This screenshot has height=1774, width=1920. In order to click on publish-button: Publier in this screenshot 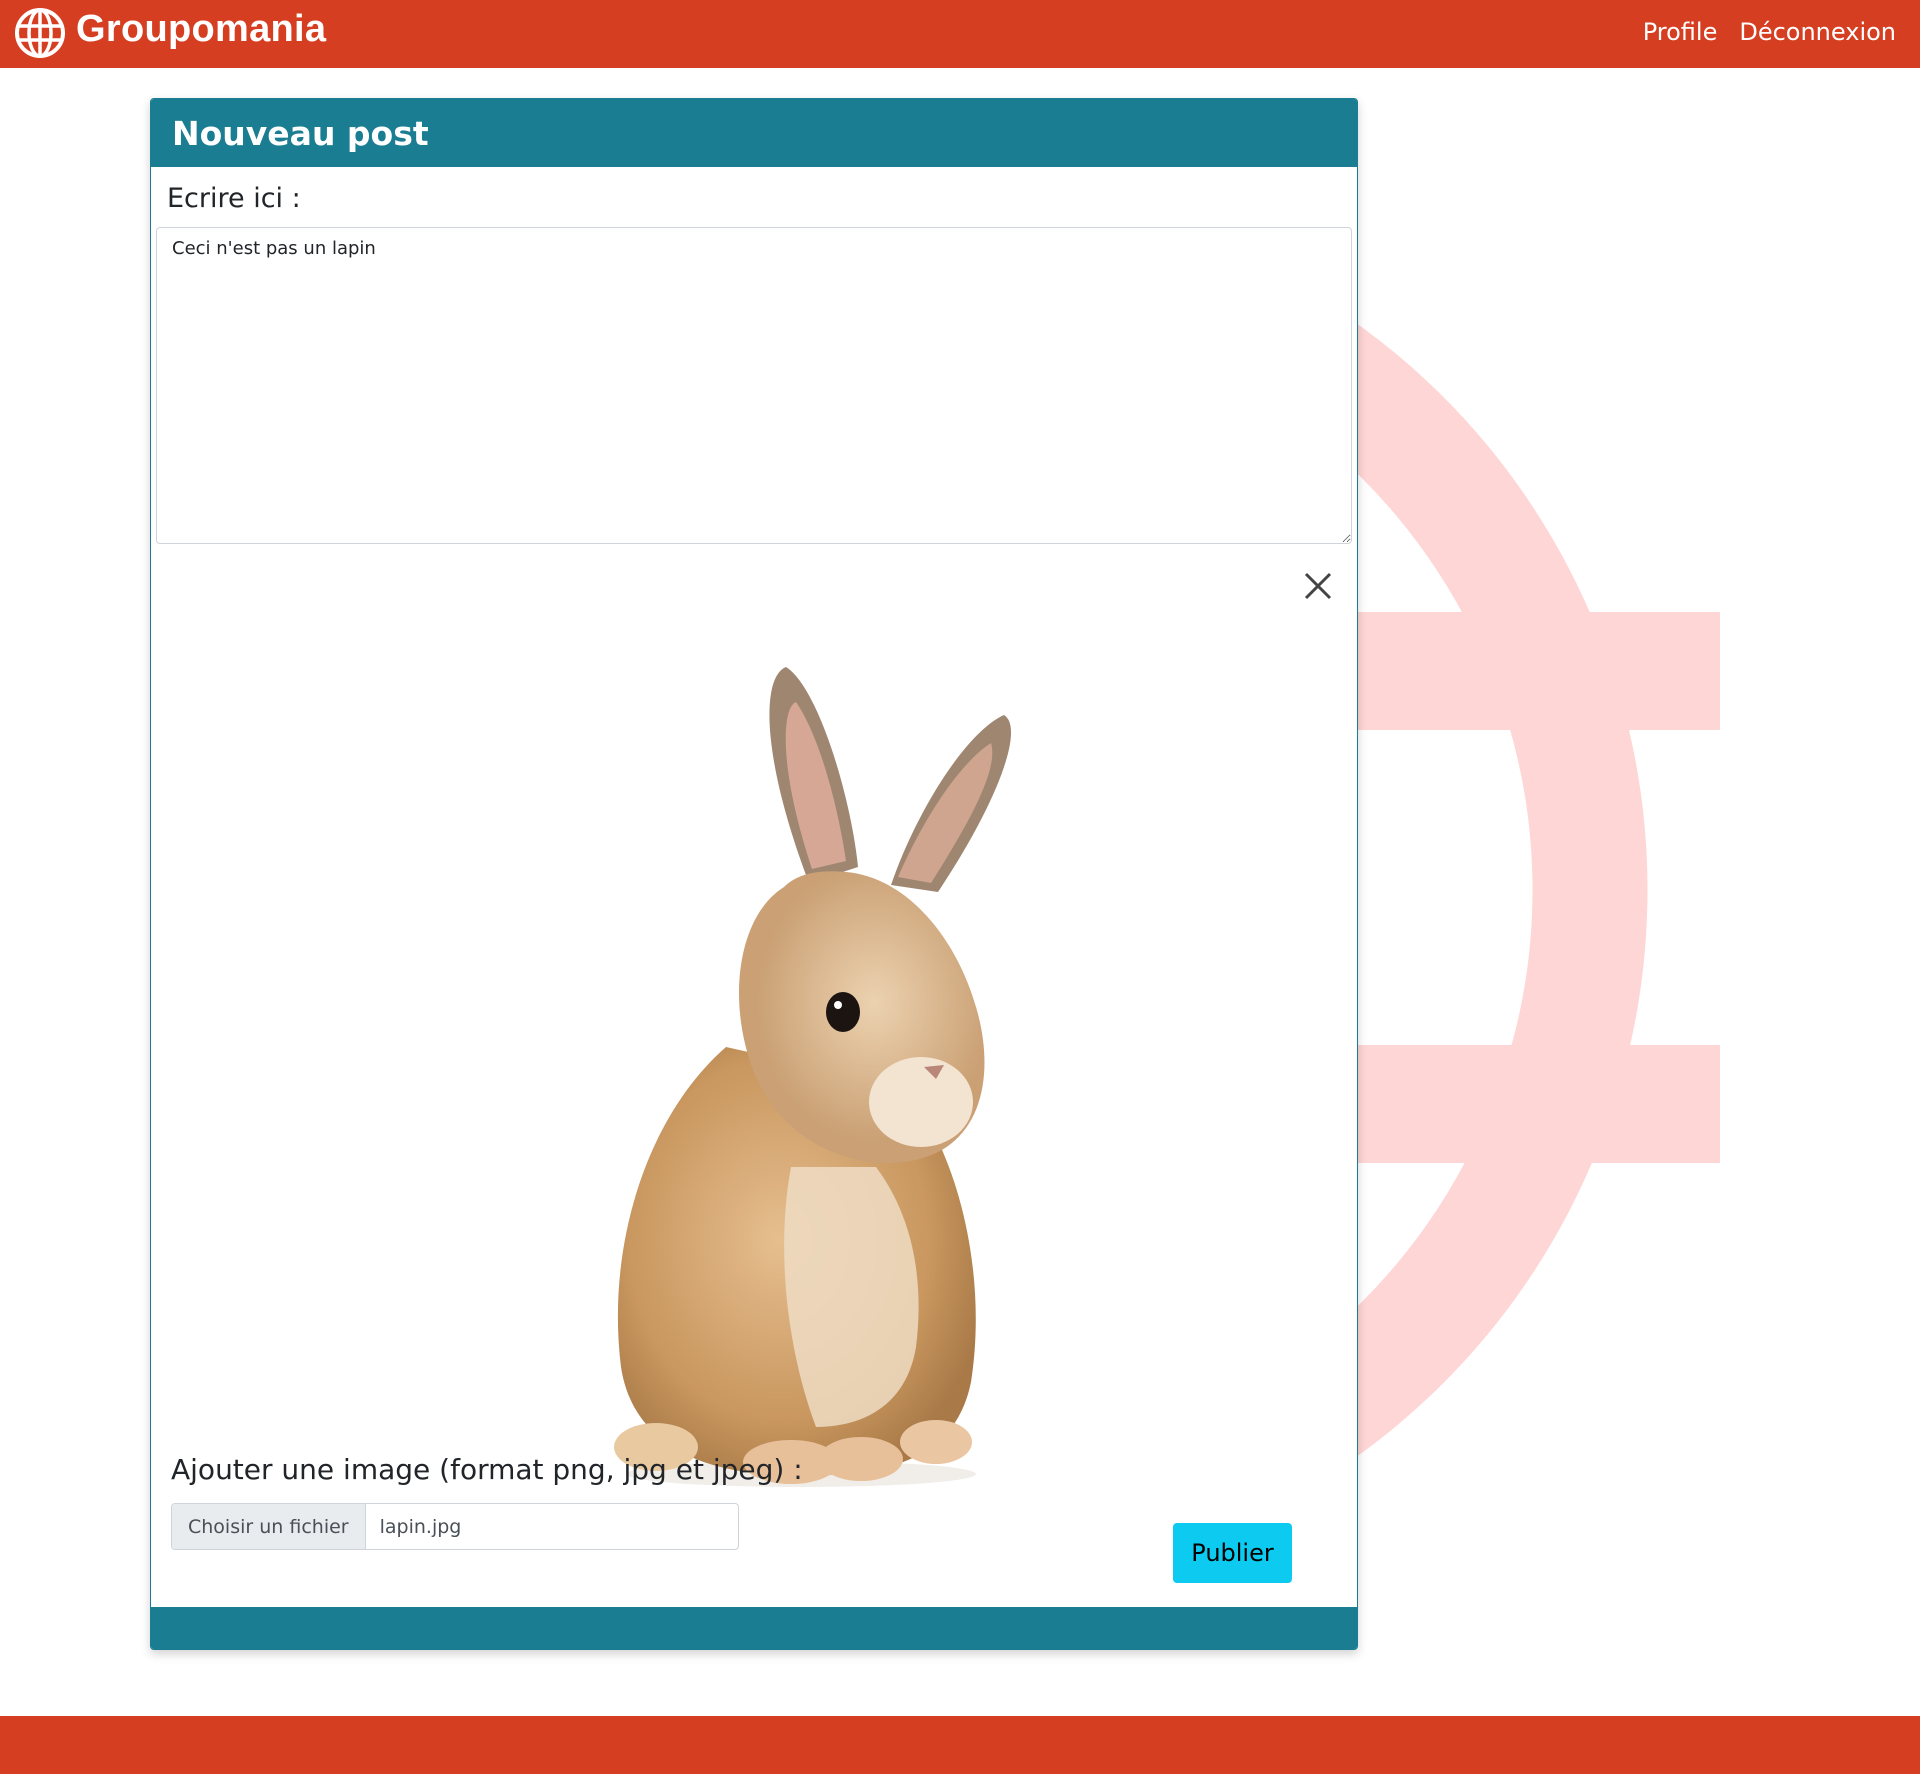, I will do `click(1232, 1553)`.